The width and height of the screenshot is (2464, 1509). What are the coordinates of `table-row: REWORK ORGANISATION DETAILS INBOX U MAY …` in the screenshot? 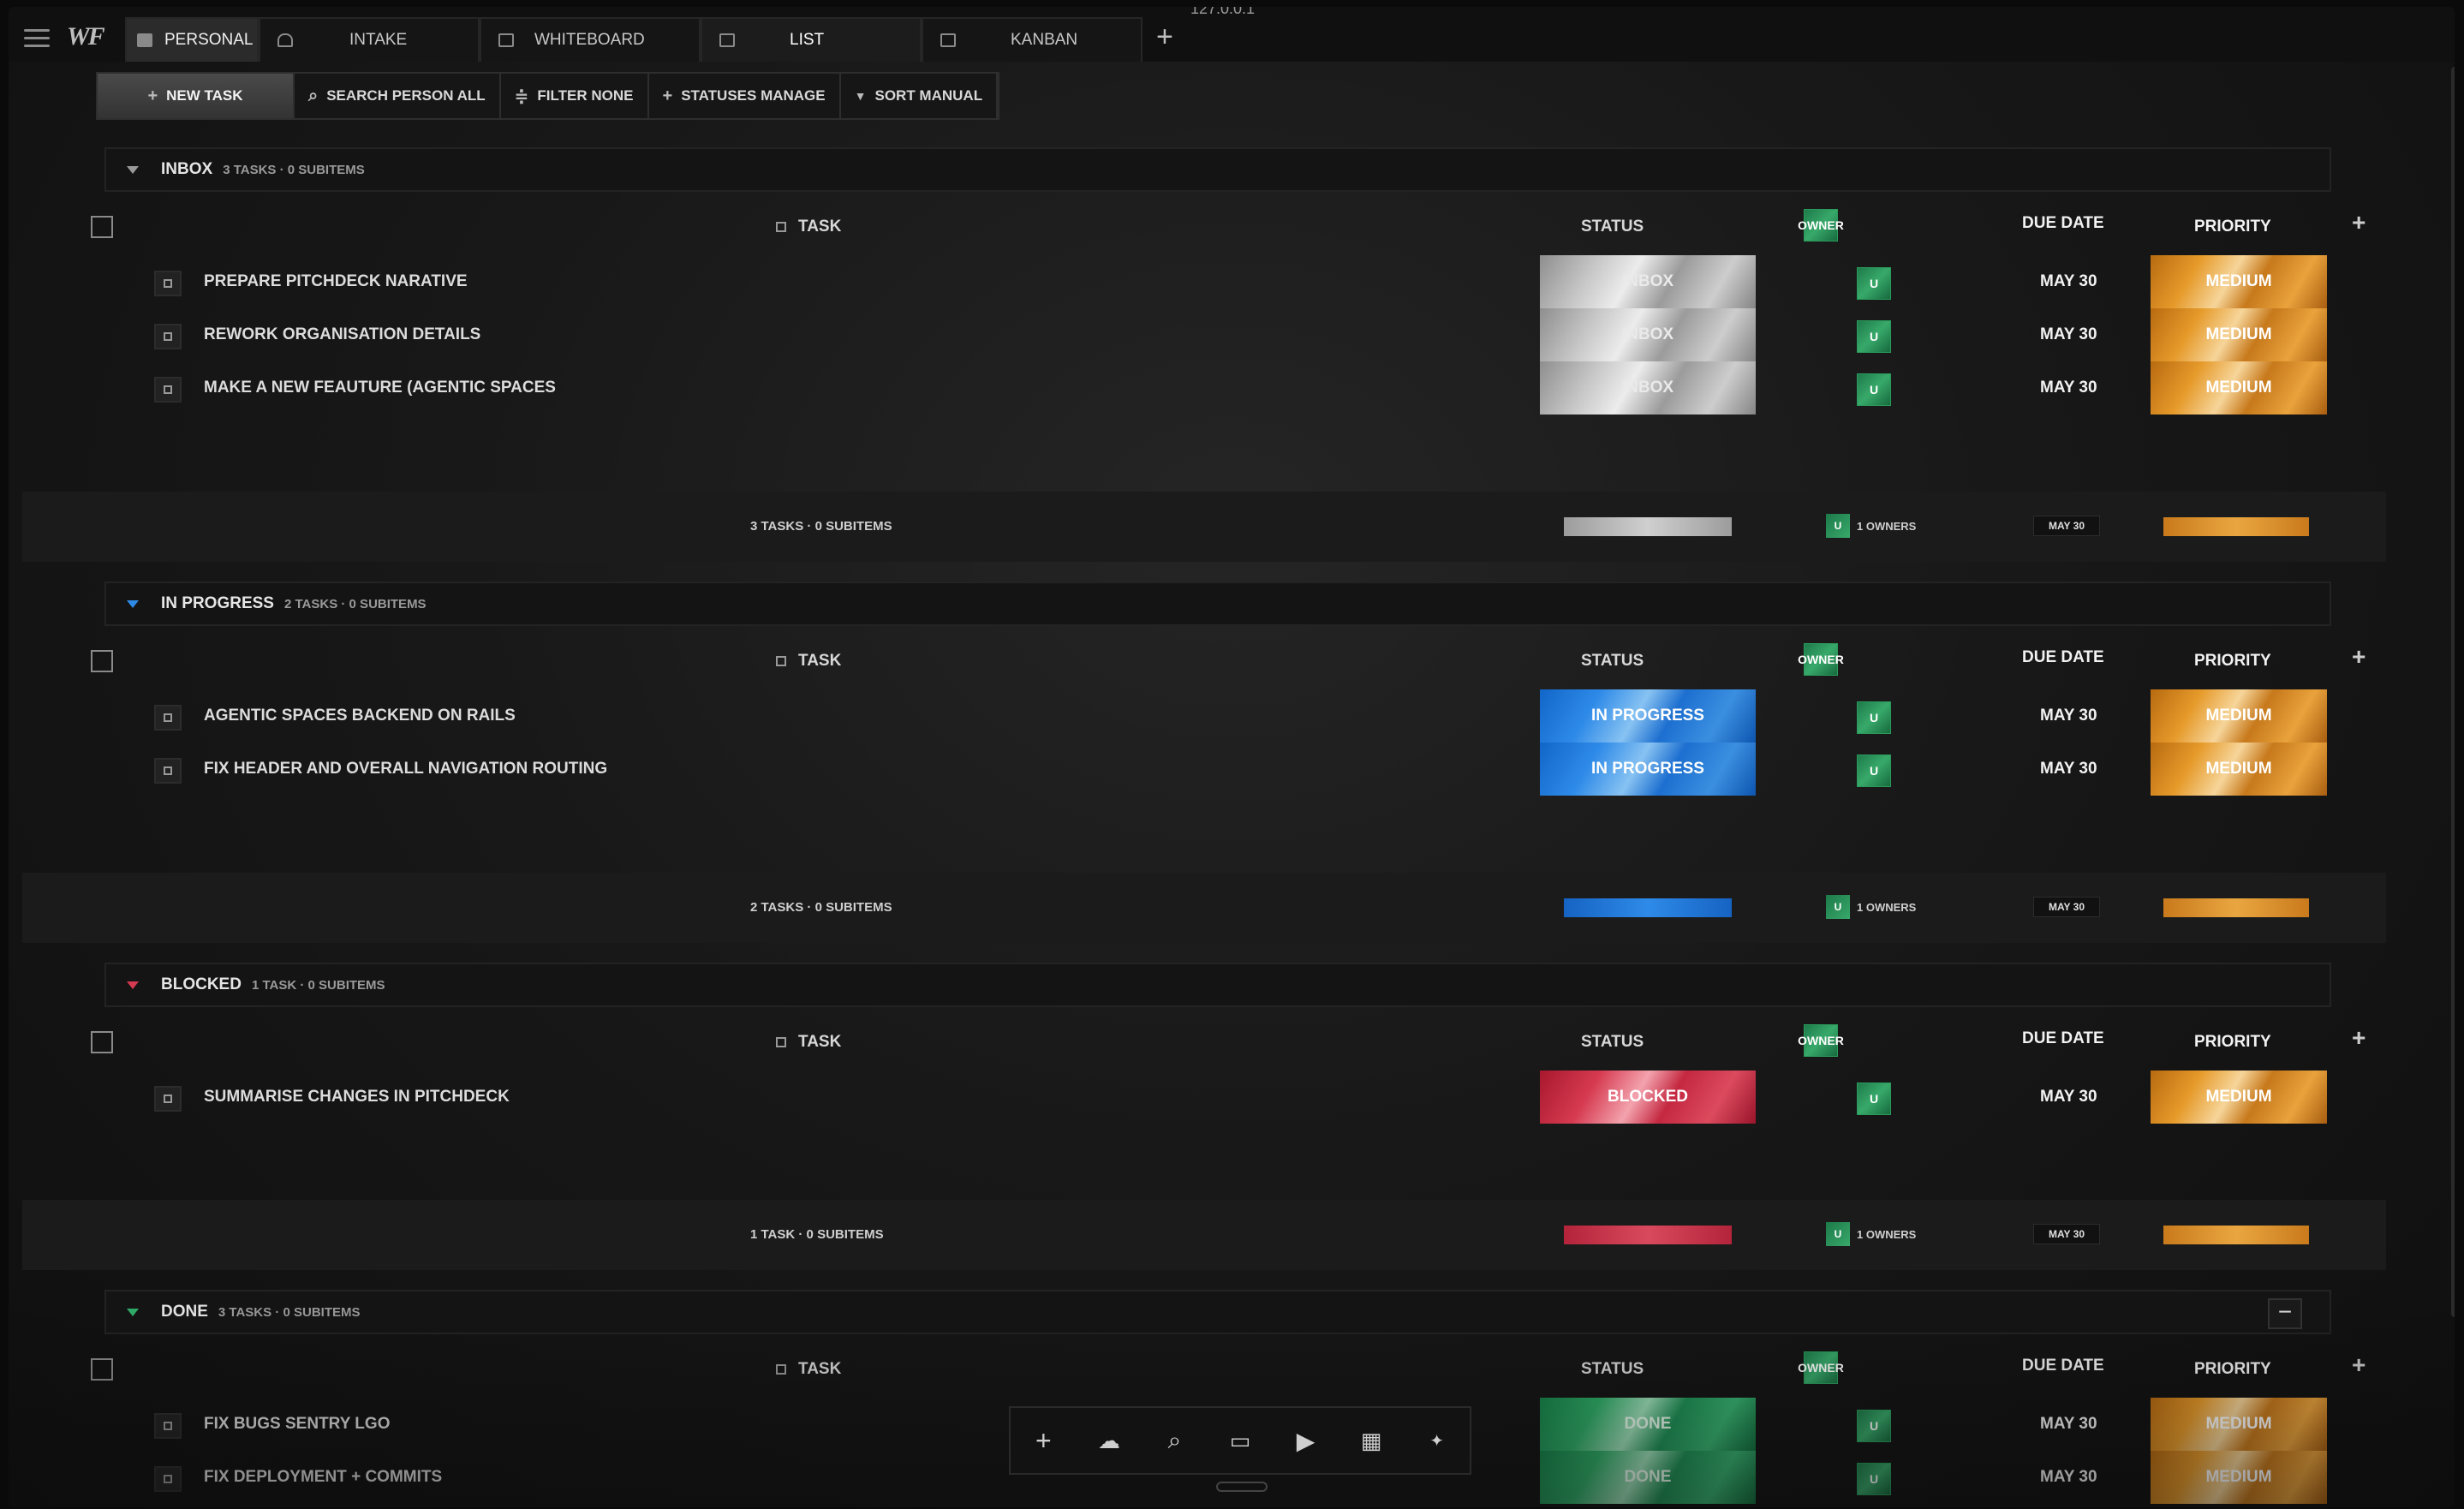 It's located at (1204, 335).